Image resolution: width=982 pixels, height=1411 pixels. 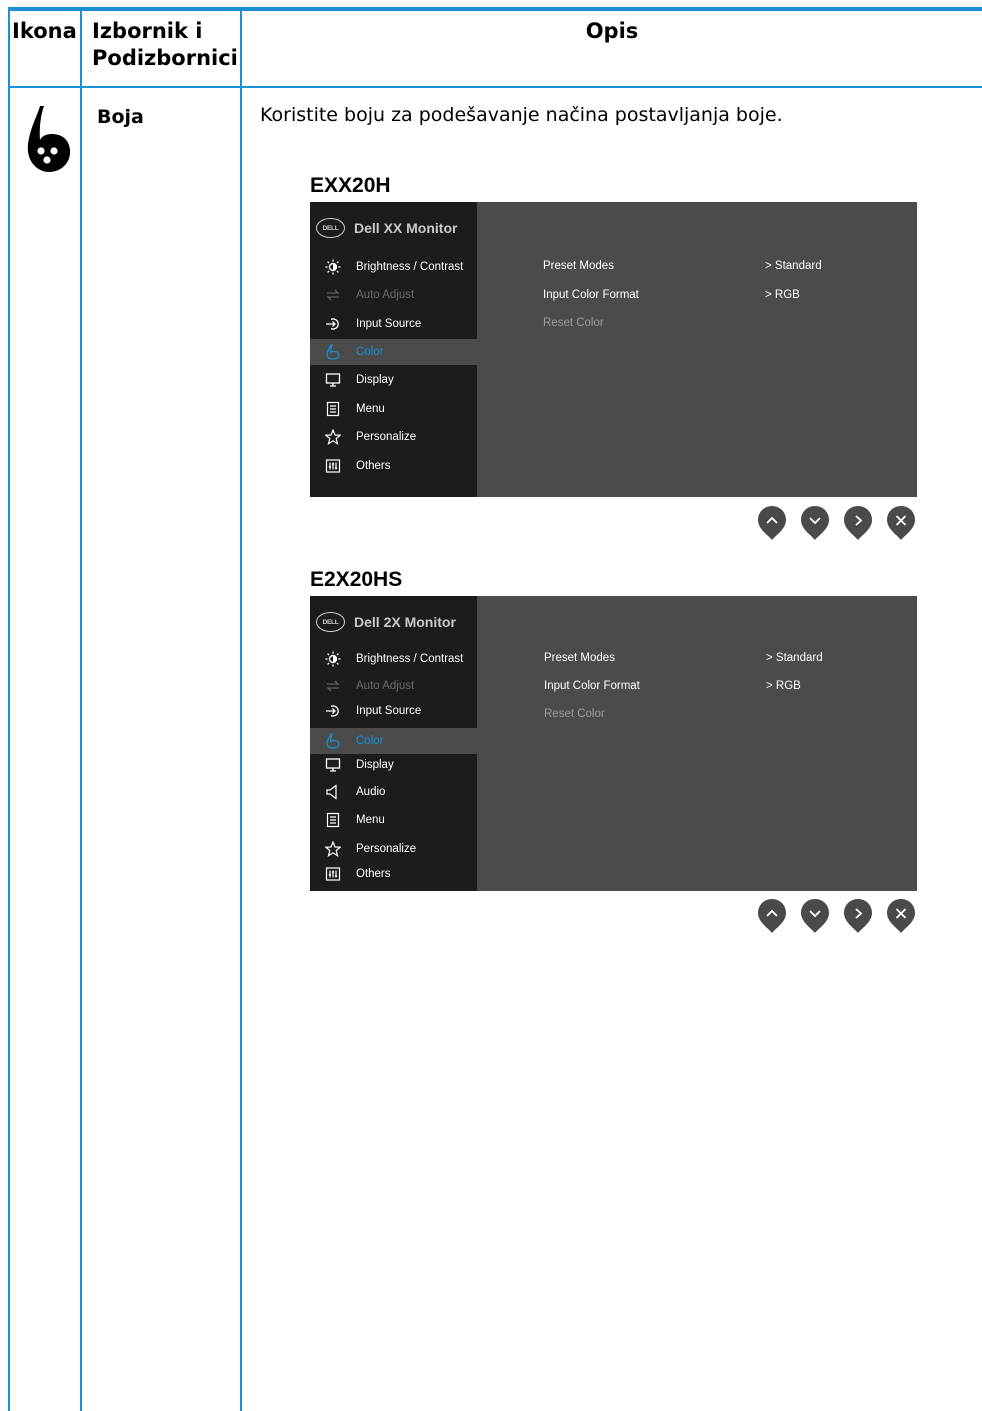 I want to click on model-label: E2X20HS, so click(x=356, y=579).